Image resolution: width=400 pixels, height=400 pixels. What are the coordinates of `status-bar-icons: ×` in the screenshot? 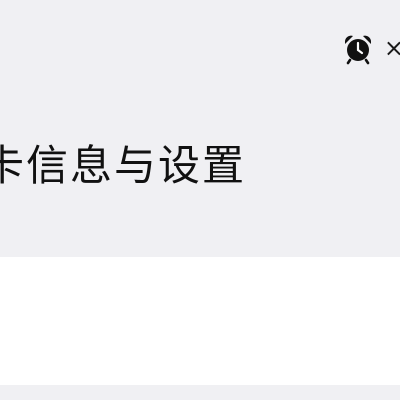 It's located at (371, 49).